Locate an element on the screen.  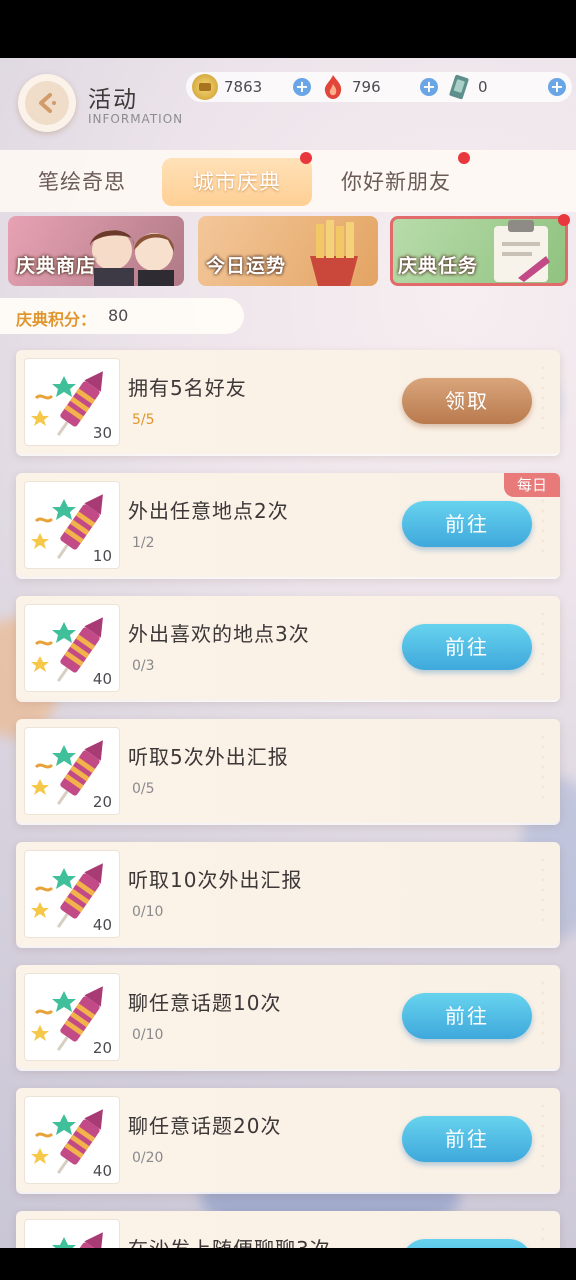
task-name: 在沙发上随便聊聊3次 is located at coordinates (229, 1240).